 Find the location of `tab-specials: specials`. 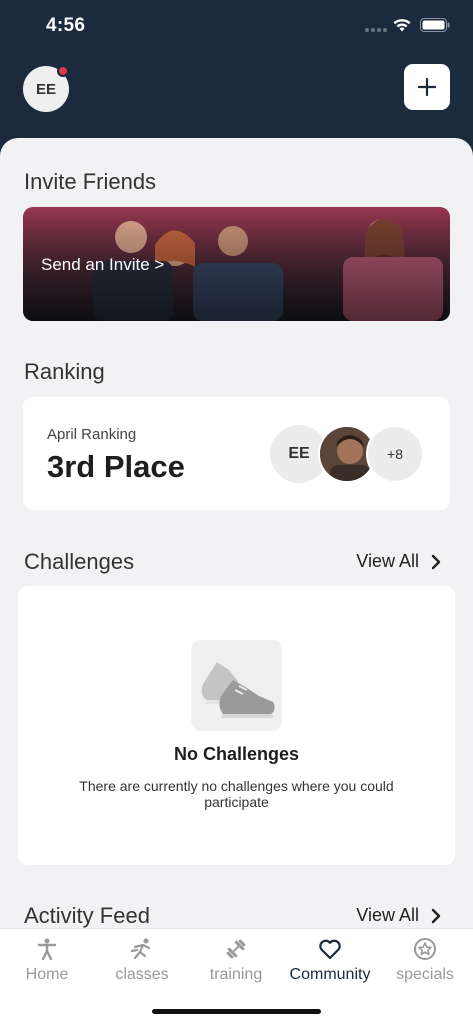

tab-specials: specials is located at coordinates (425, 959).